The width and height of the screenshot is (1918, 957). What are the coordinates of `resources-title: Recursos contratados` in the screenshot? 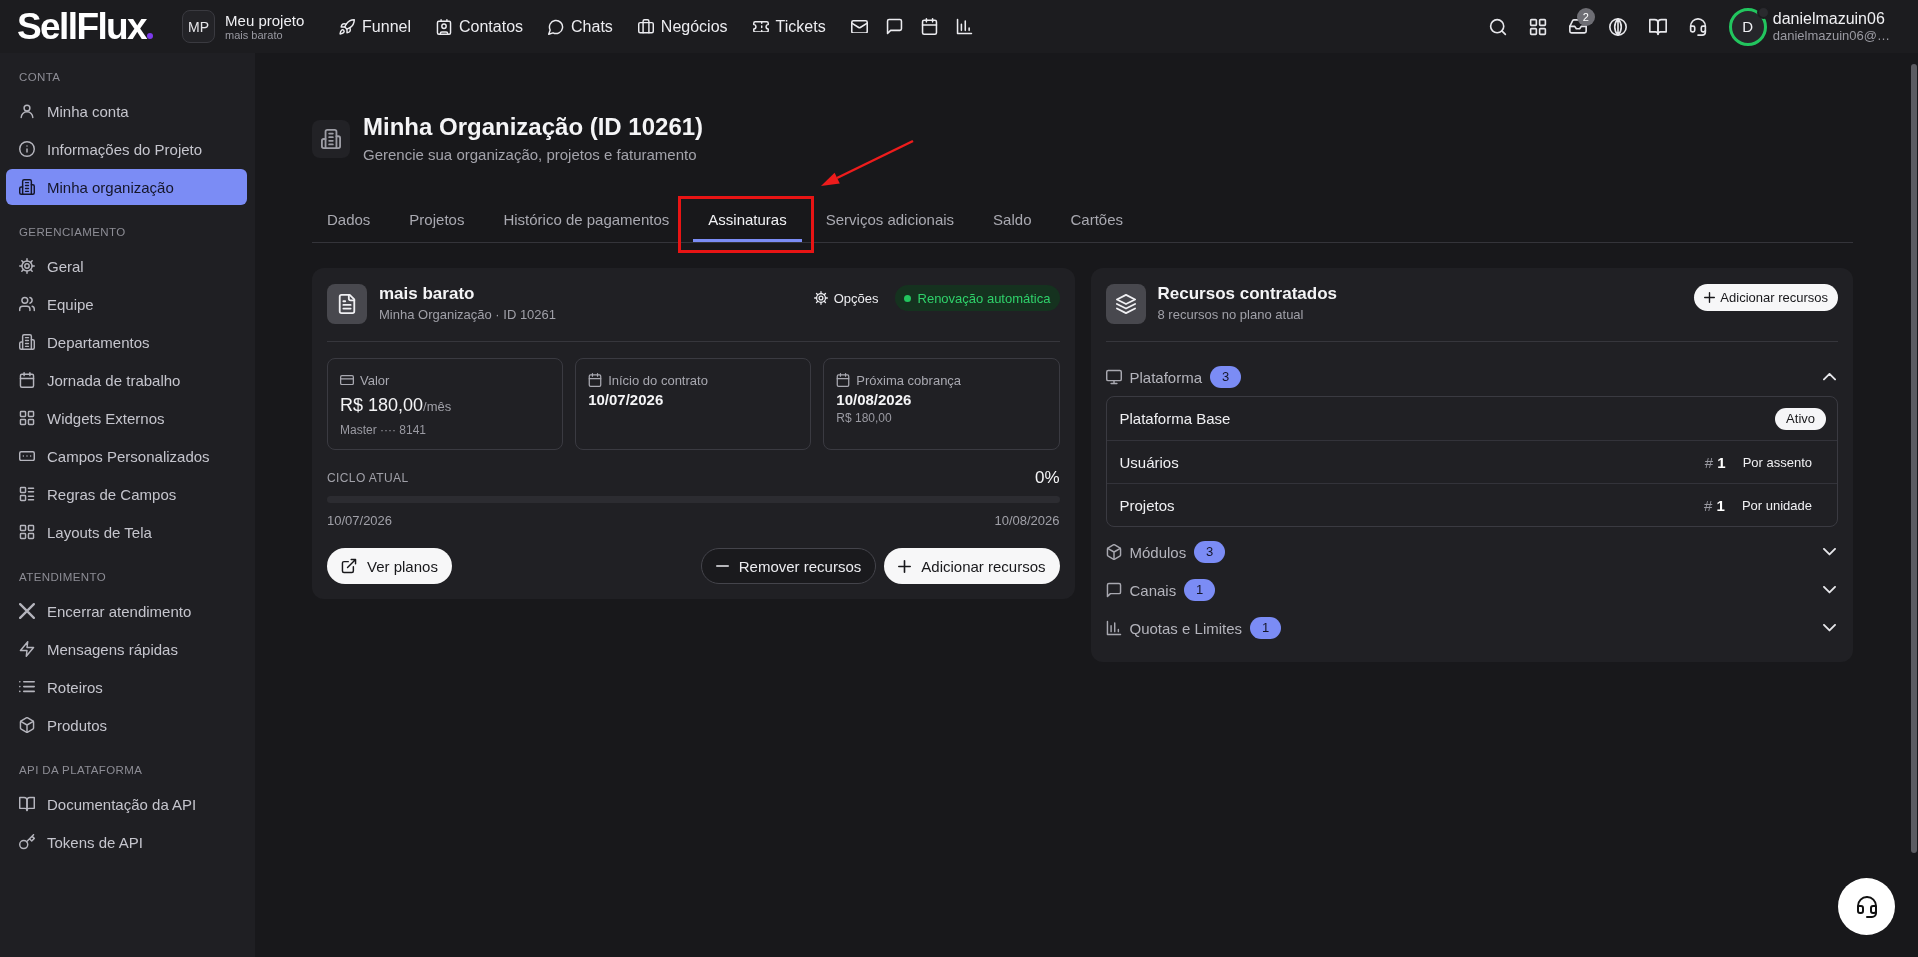 It's located at (1247, 294).